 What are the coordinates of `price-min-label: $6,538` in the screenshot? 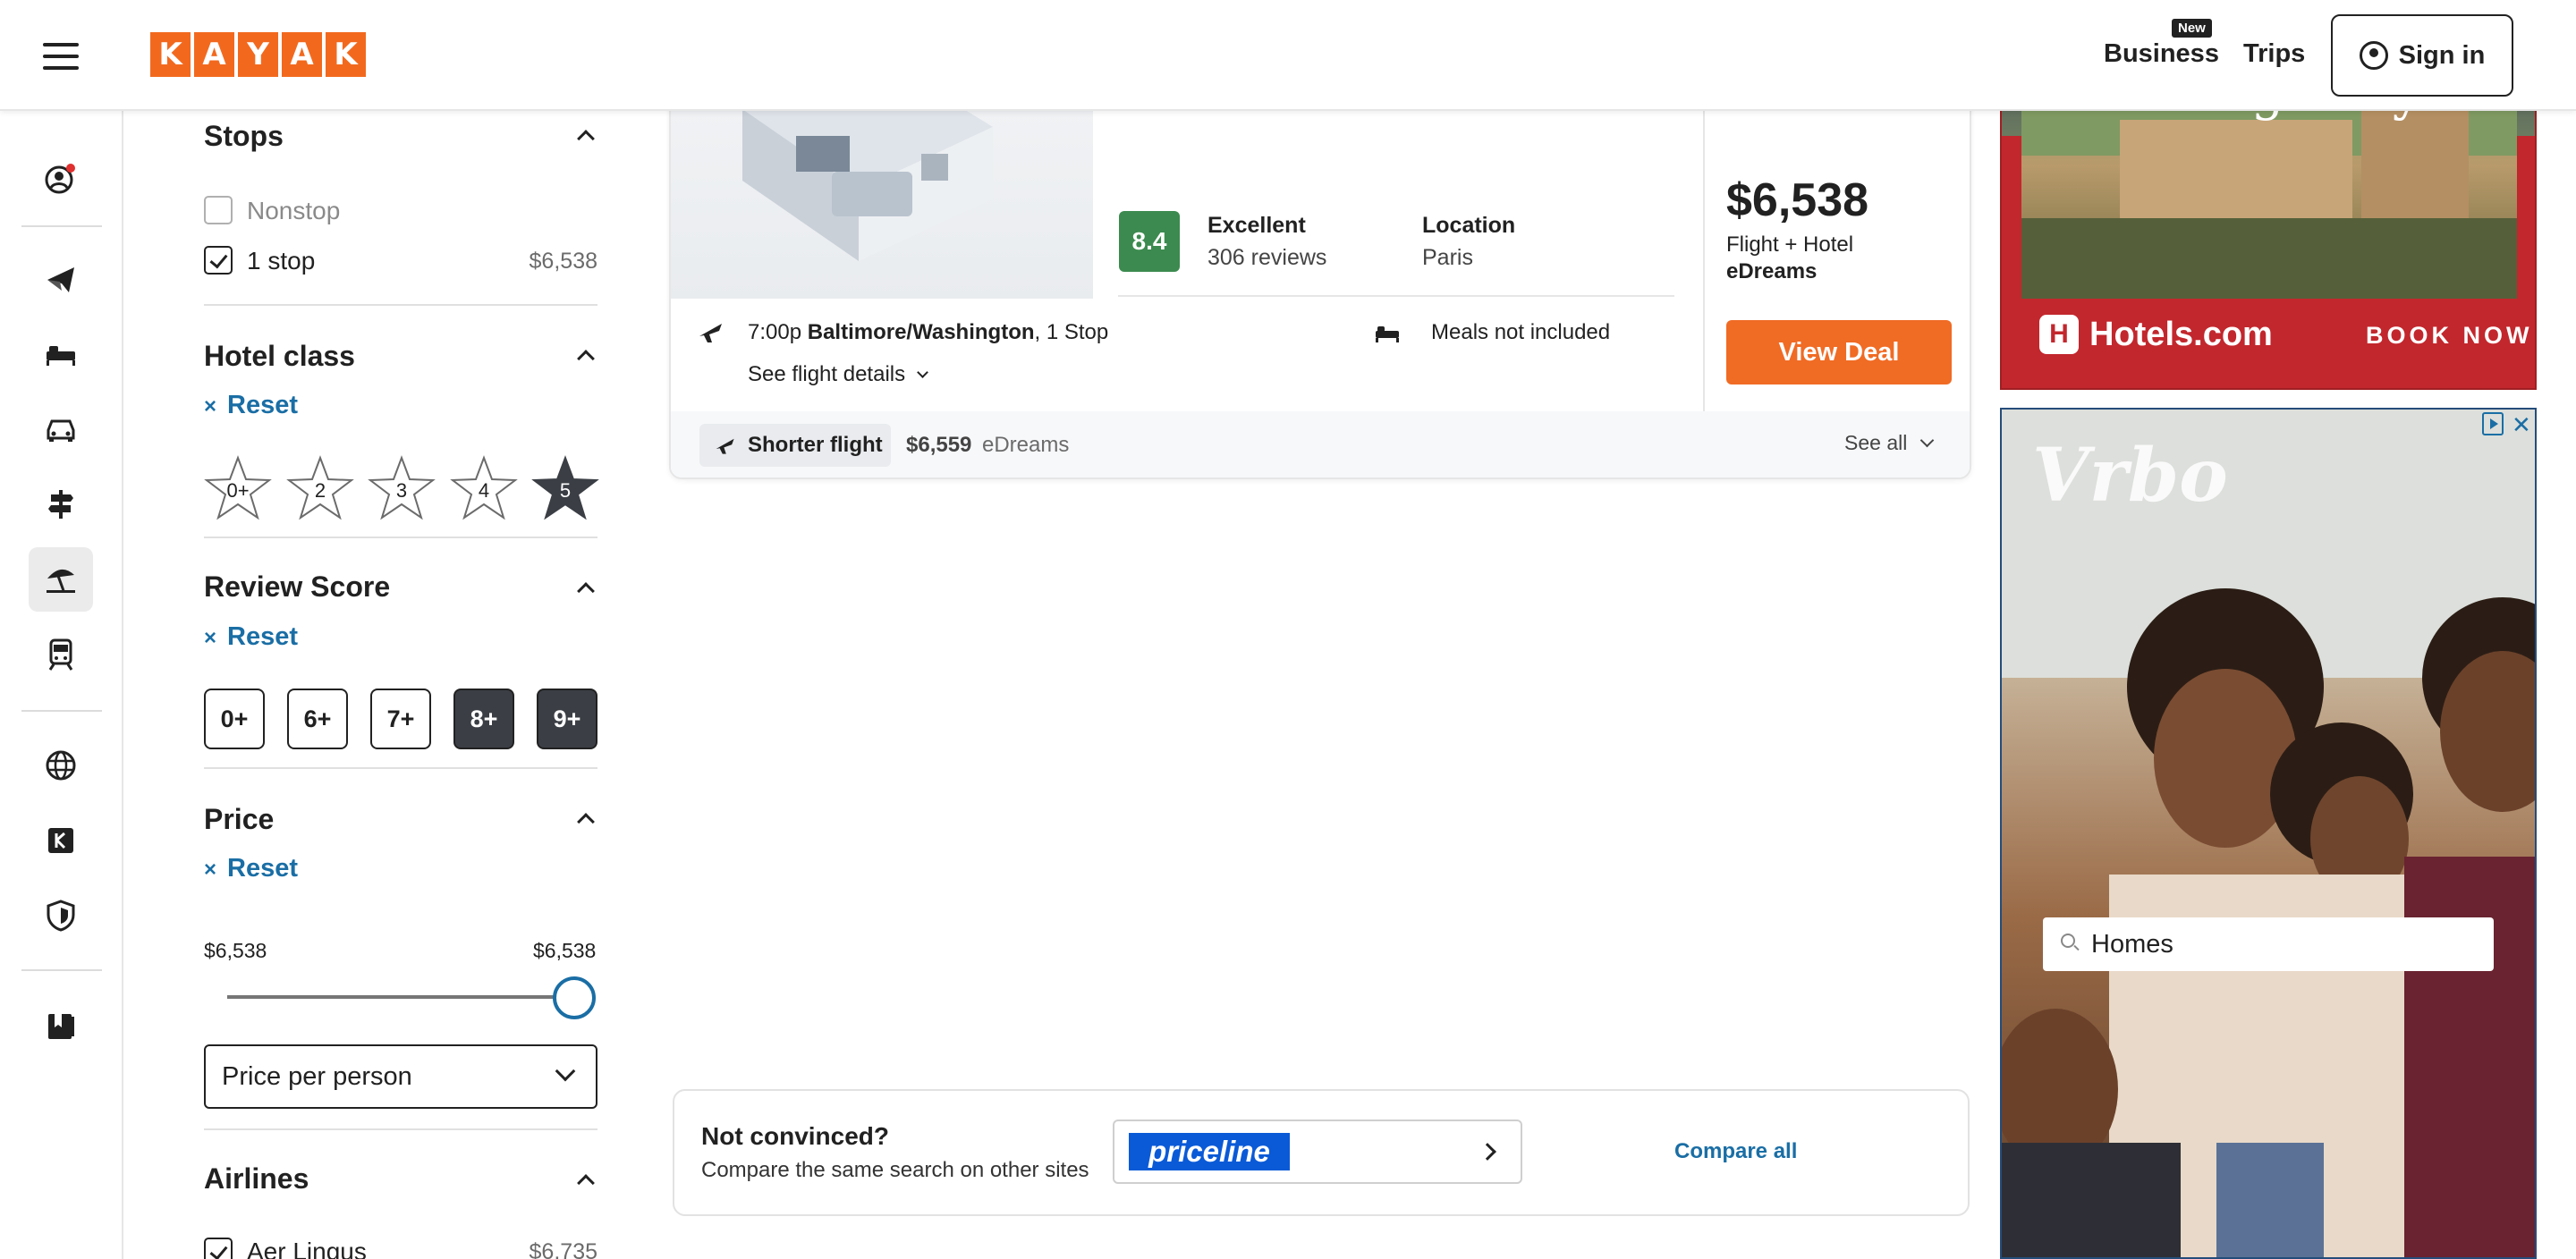 It's located at (235, 950).